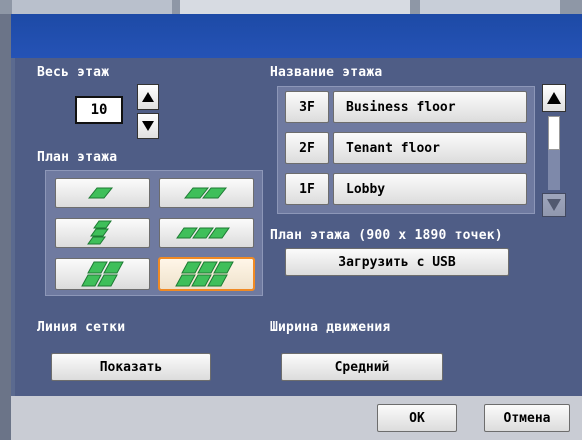 This screenshot has height=440, width=582. What do you see at coordinates (330, 327) in the screenshot?
I see `move-width-label: Ширина движения` at bounding box center [330, 327].